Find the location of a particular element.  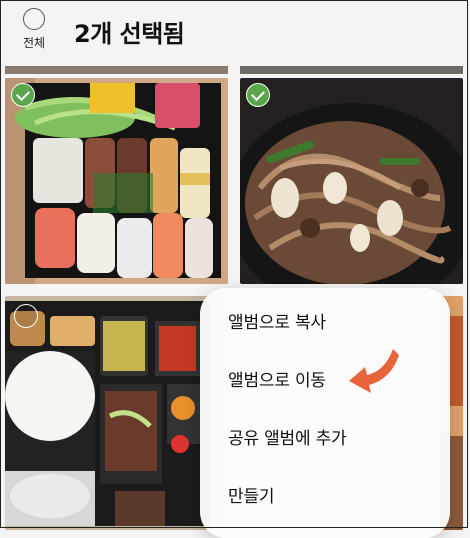

menu-item-move-to-album: 앨범으로 이동 is located at coordinates (277, 378).